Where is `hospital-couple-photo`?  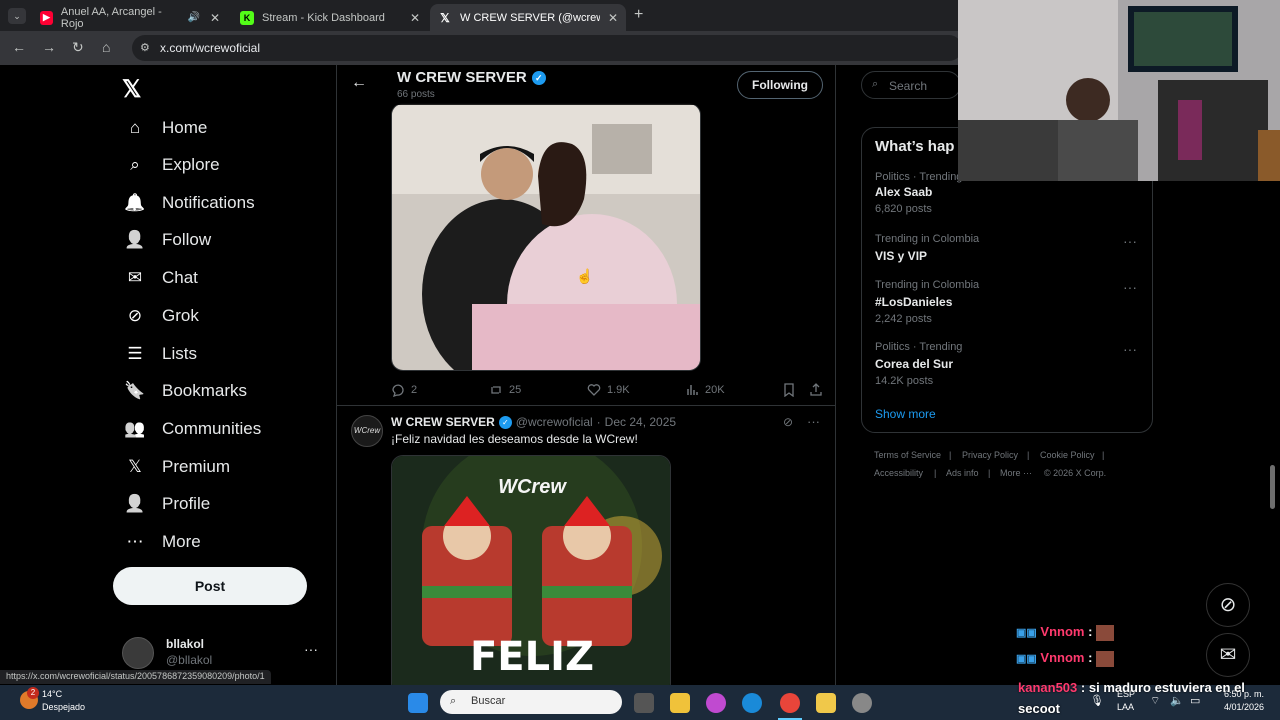 hospital-couple-photo is located at coordinates (546, 237).